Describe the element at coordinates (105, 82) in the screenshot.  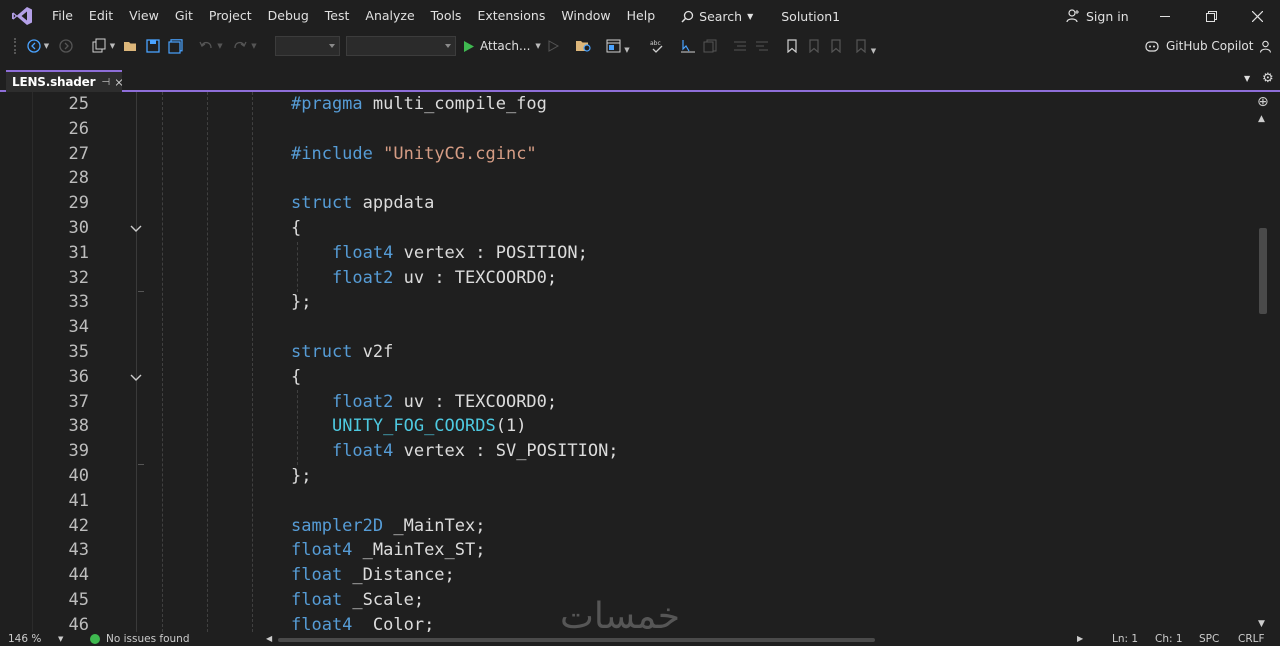
I see `pin-icon: ⊣` at that location.